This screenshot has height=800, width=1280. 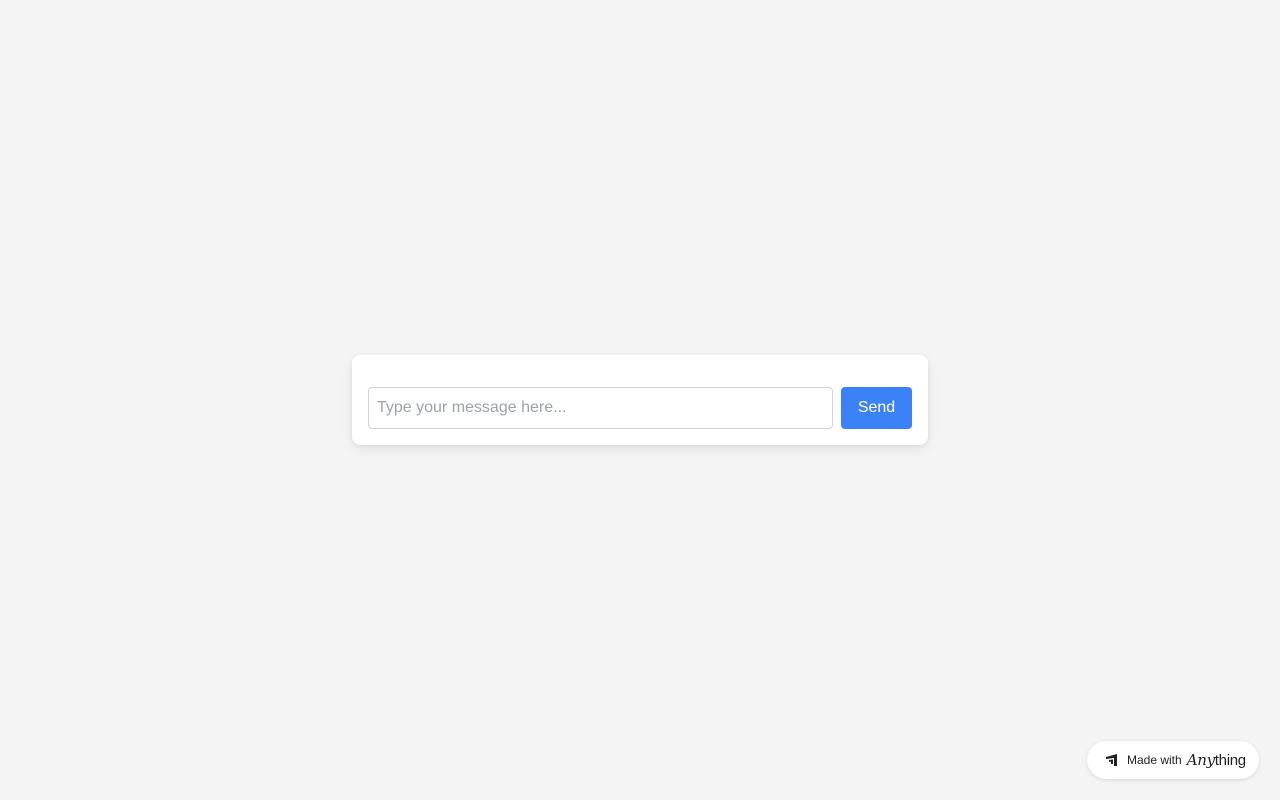 I want to click on badge-brand-any: Any, so click(x=1200, y=760).